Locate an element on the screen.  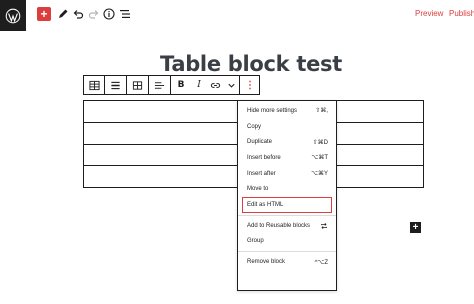
drag-icon is located at coordinates (115, 85).